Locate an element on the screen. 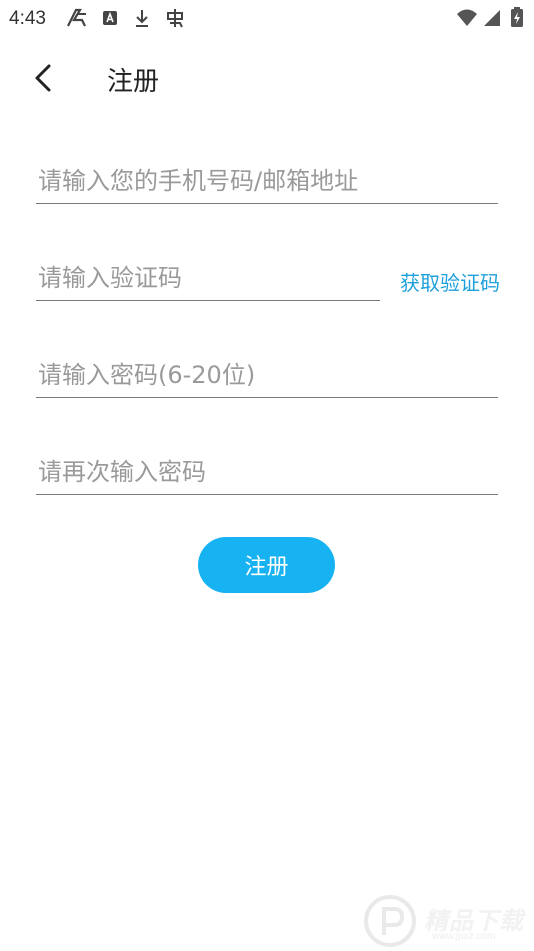 This screenshot has height=951, width=534. password-input is located at coordinates (267, 374).